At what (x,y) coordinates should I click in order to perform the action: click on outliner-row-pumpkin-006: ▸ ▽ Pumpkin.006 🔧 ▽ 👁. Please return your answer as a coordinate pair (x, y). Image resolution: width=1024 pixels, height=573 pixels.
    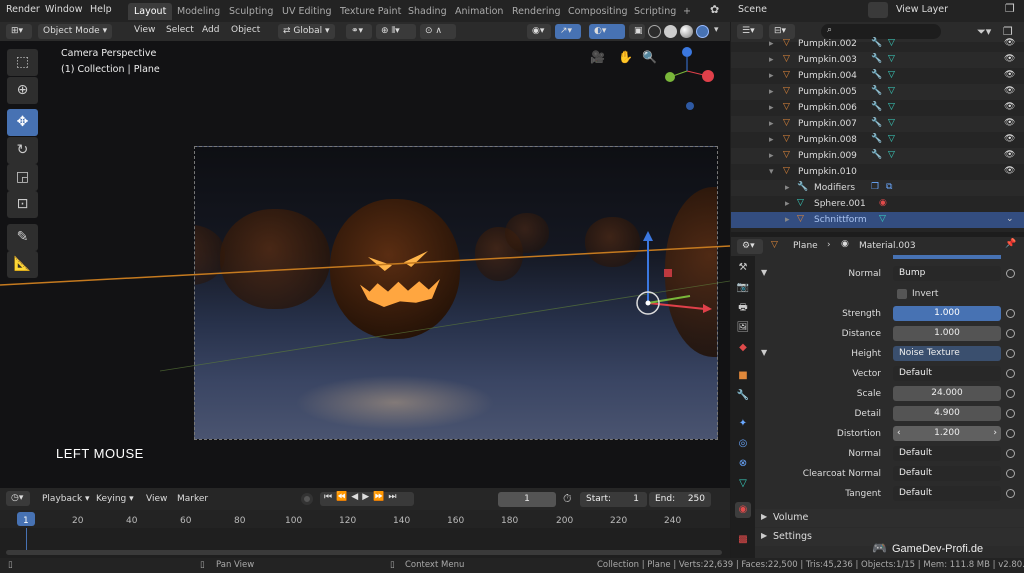
    Looking at the image, I should click on (877, 108).